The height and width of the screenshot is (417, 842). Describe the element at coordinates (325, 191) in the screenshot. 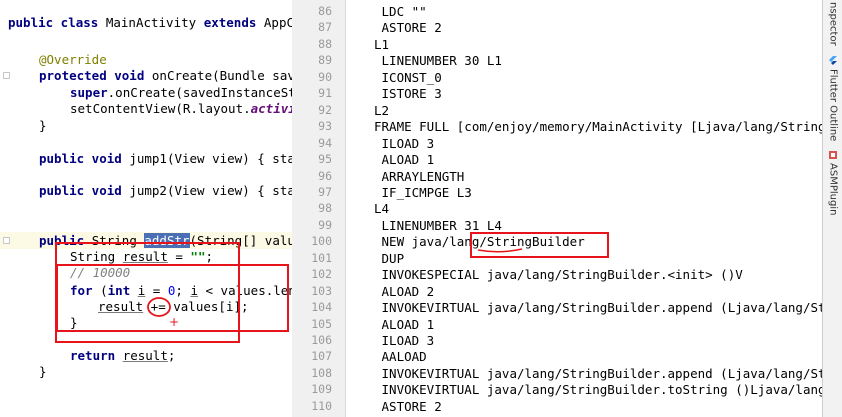

I see `line-number: 97` at that location.